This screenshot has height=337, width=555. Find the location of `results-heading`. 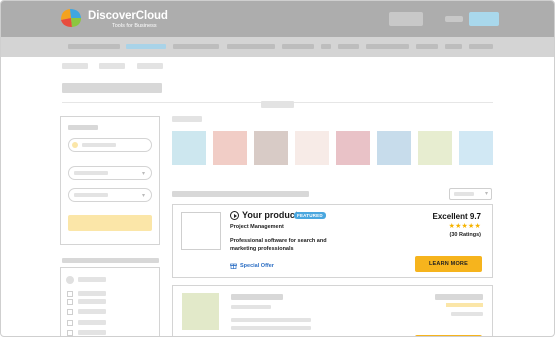

results-heading is located at coordinates (240, 194).